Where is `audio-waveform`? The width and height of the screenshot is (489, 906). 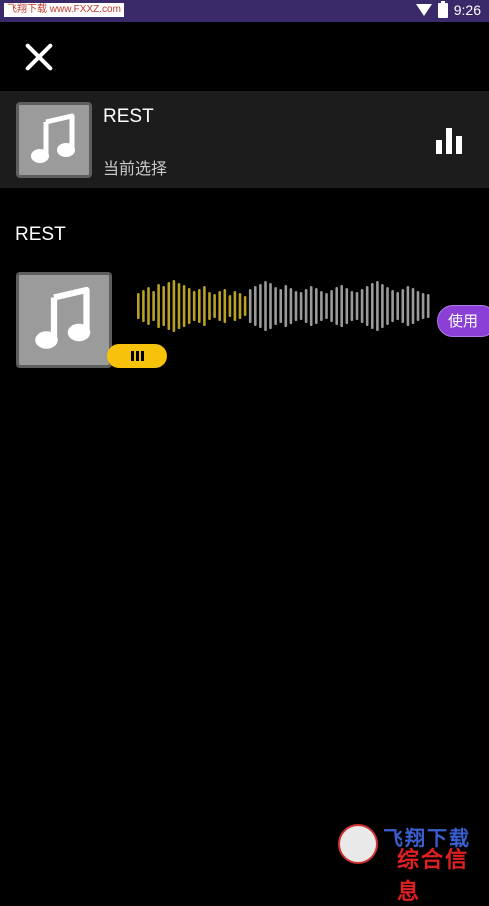 audio-waveform is located at coordinates (284, 306).